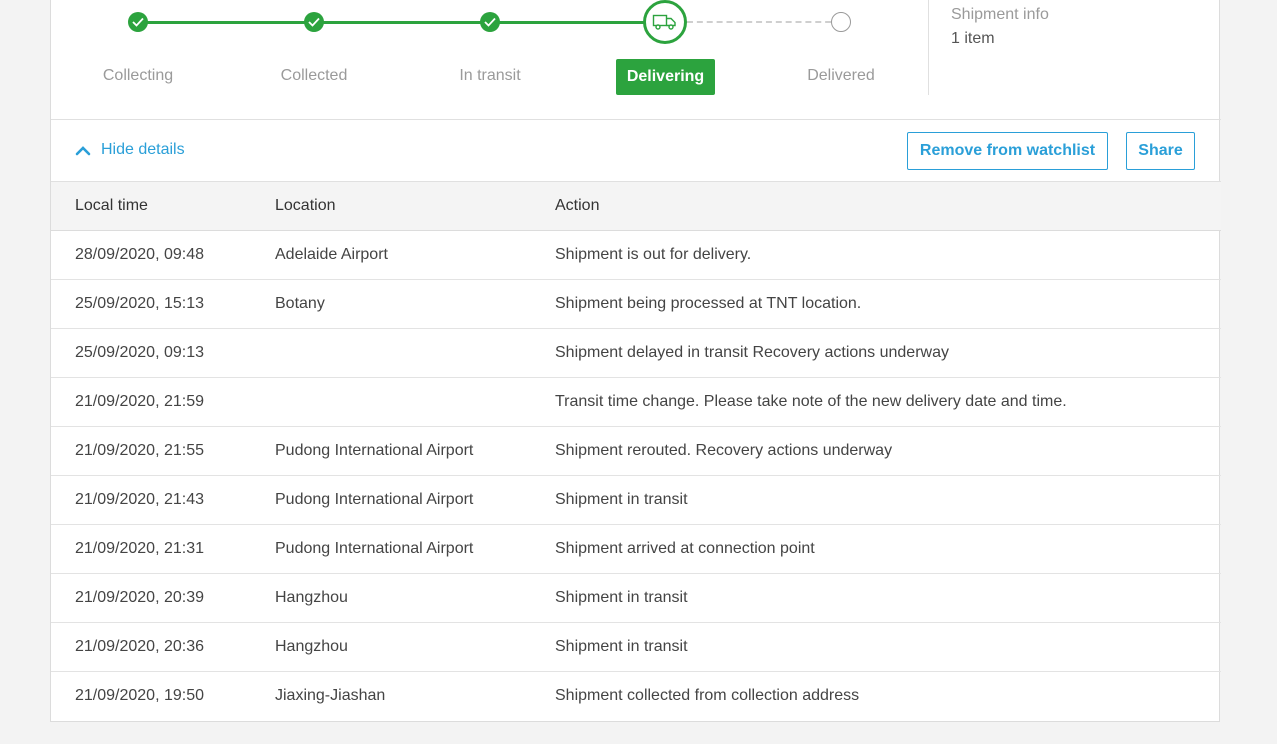 This screenshot has height=744, width=1277. What do you see at coordinates (1160, 151) in the screenshot?
I see `share-button: Share` at bounding box center [1160, 151].